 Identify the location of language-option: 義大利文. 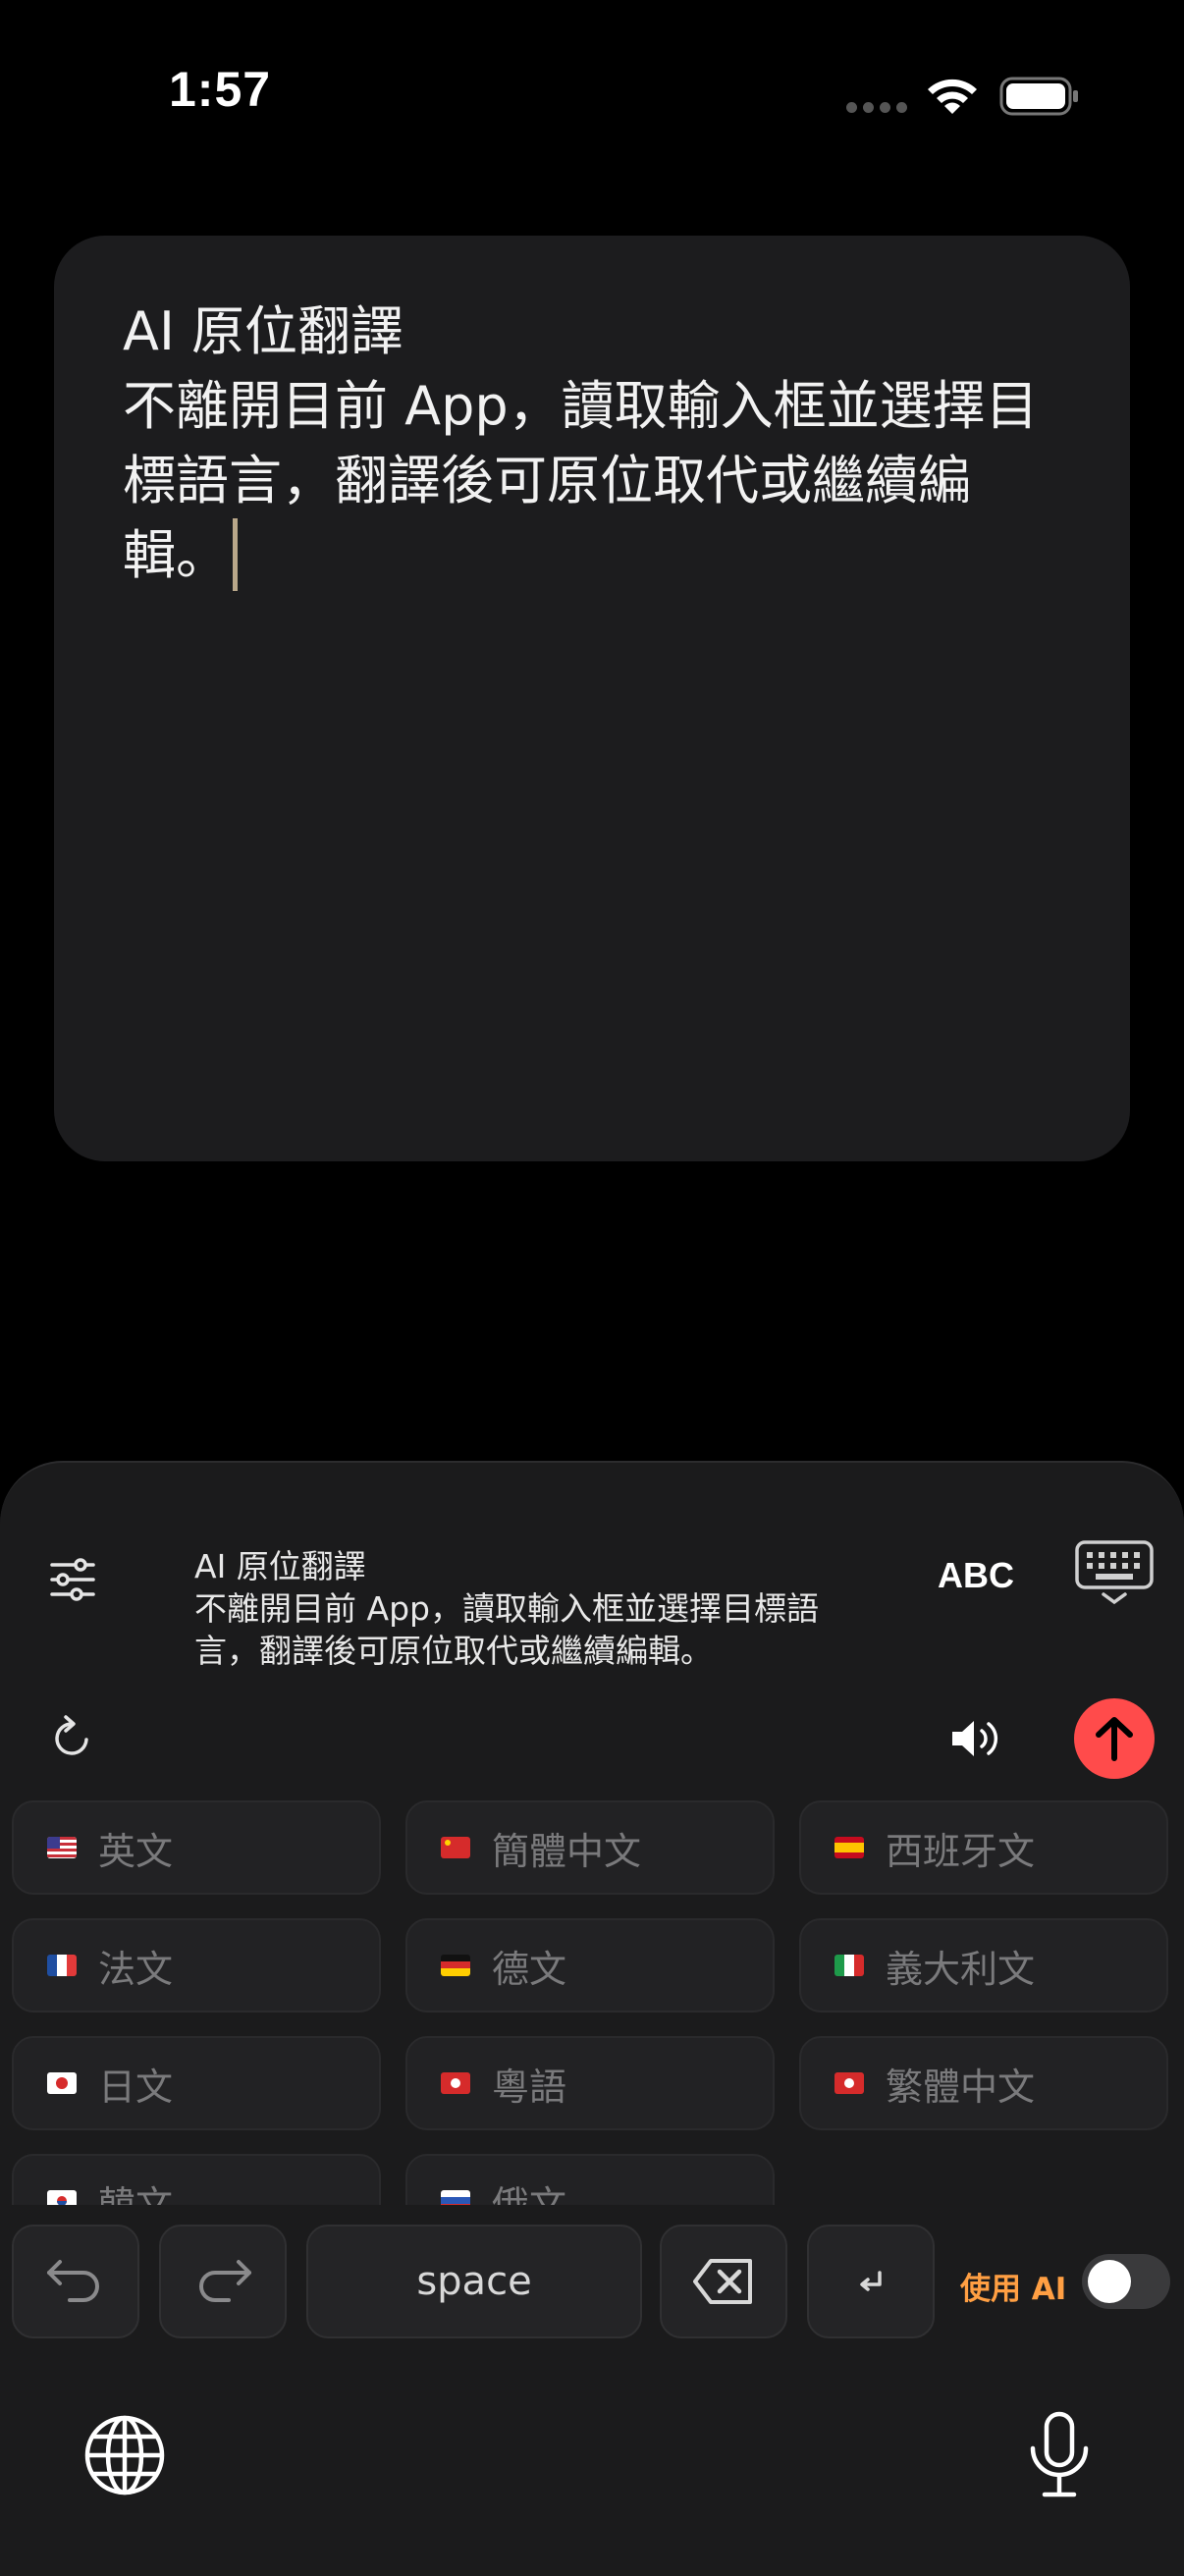
(984, 1965).